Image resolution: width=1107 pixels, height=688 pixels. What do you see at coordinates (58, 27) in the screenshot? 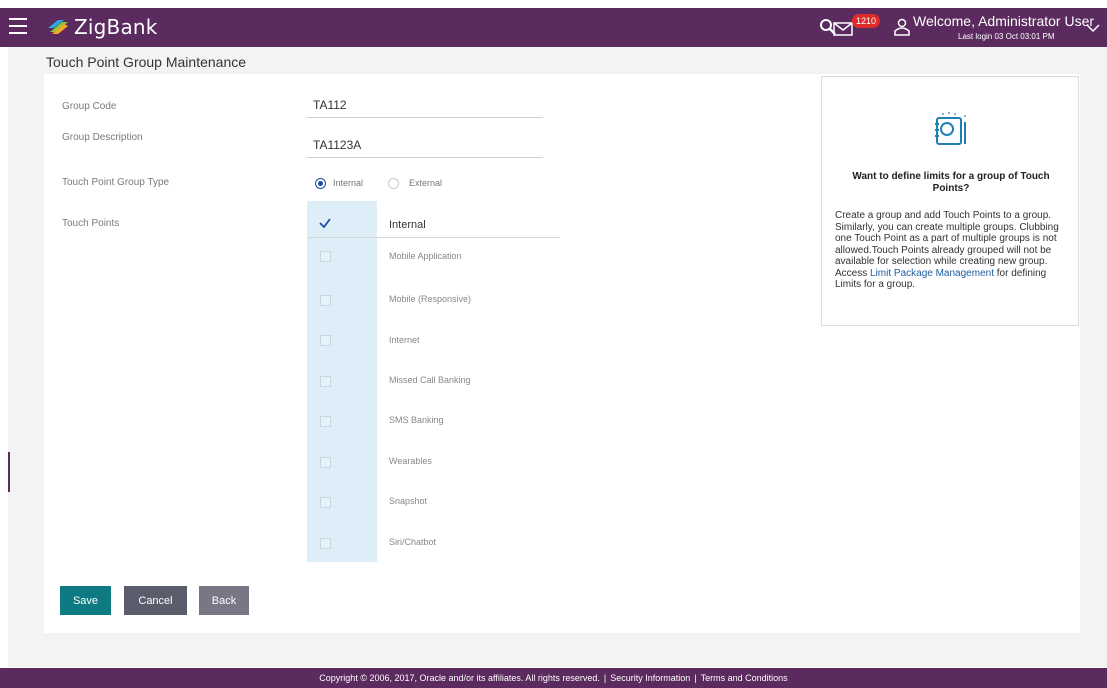
I see `zigbank-logo-icon` at bounding box center [58, 27].